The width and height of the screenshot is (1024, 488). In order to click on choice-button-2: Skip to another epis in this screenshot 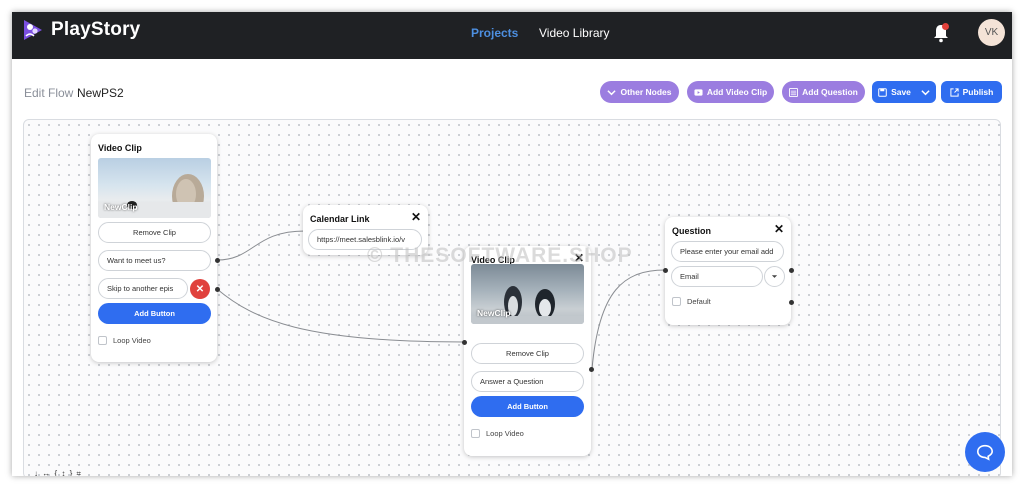, I will do `click(143, 288)`.